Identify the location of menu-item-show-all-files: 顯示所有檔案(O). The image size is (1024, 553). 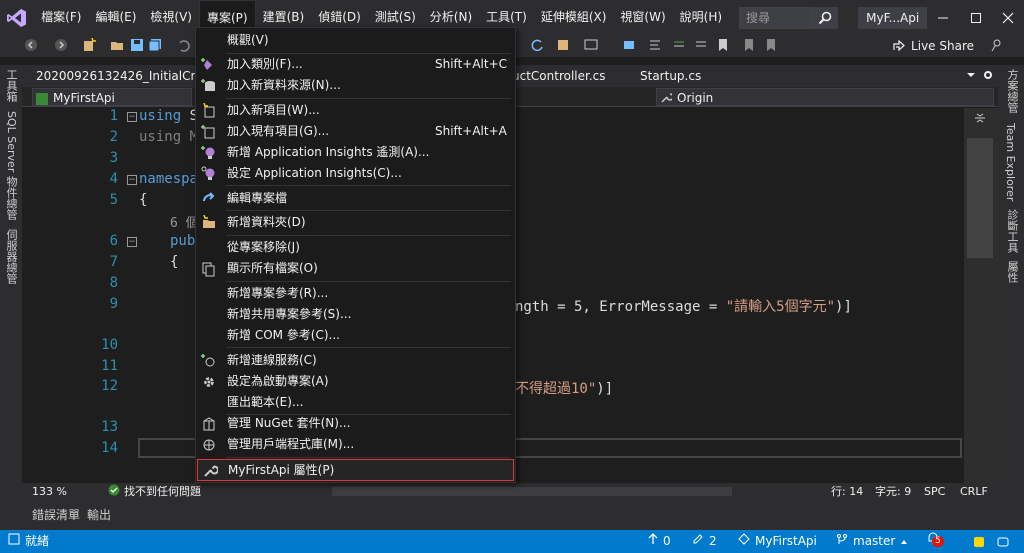
(355, 268).